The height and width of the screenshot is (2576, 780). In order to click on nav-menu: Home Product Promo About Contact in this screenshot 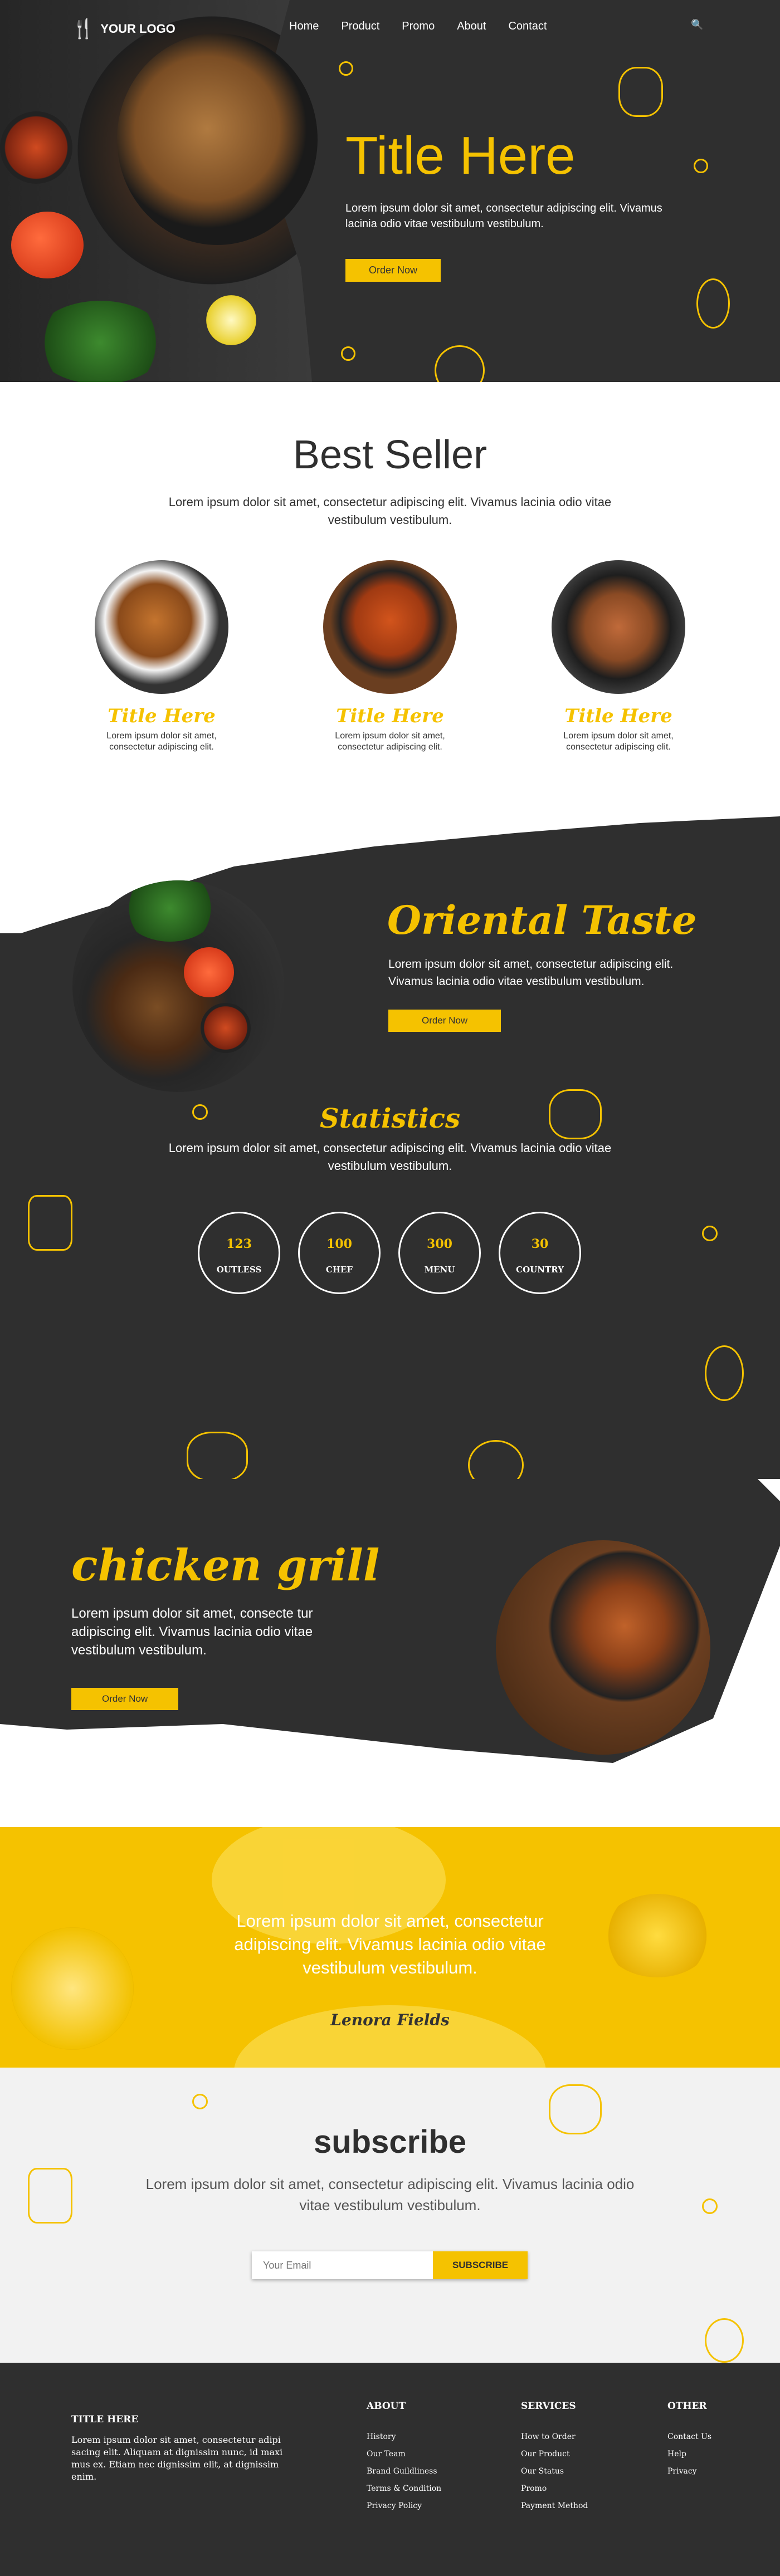, I will do `click(418, 26)`.